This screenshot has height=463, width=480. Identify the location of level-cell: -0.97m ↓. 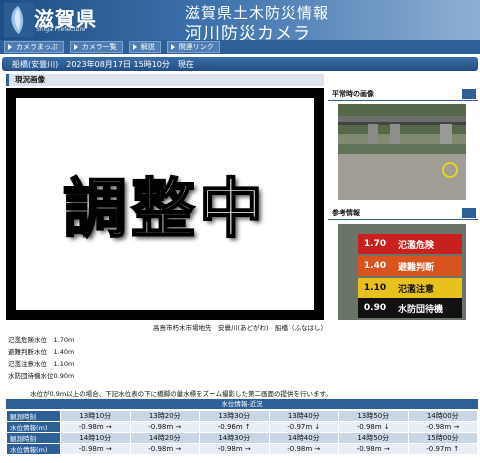
(303, 427).